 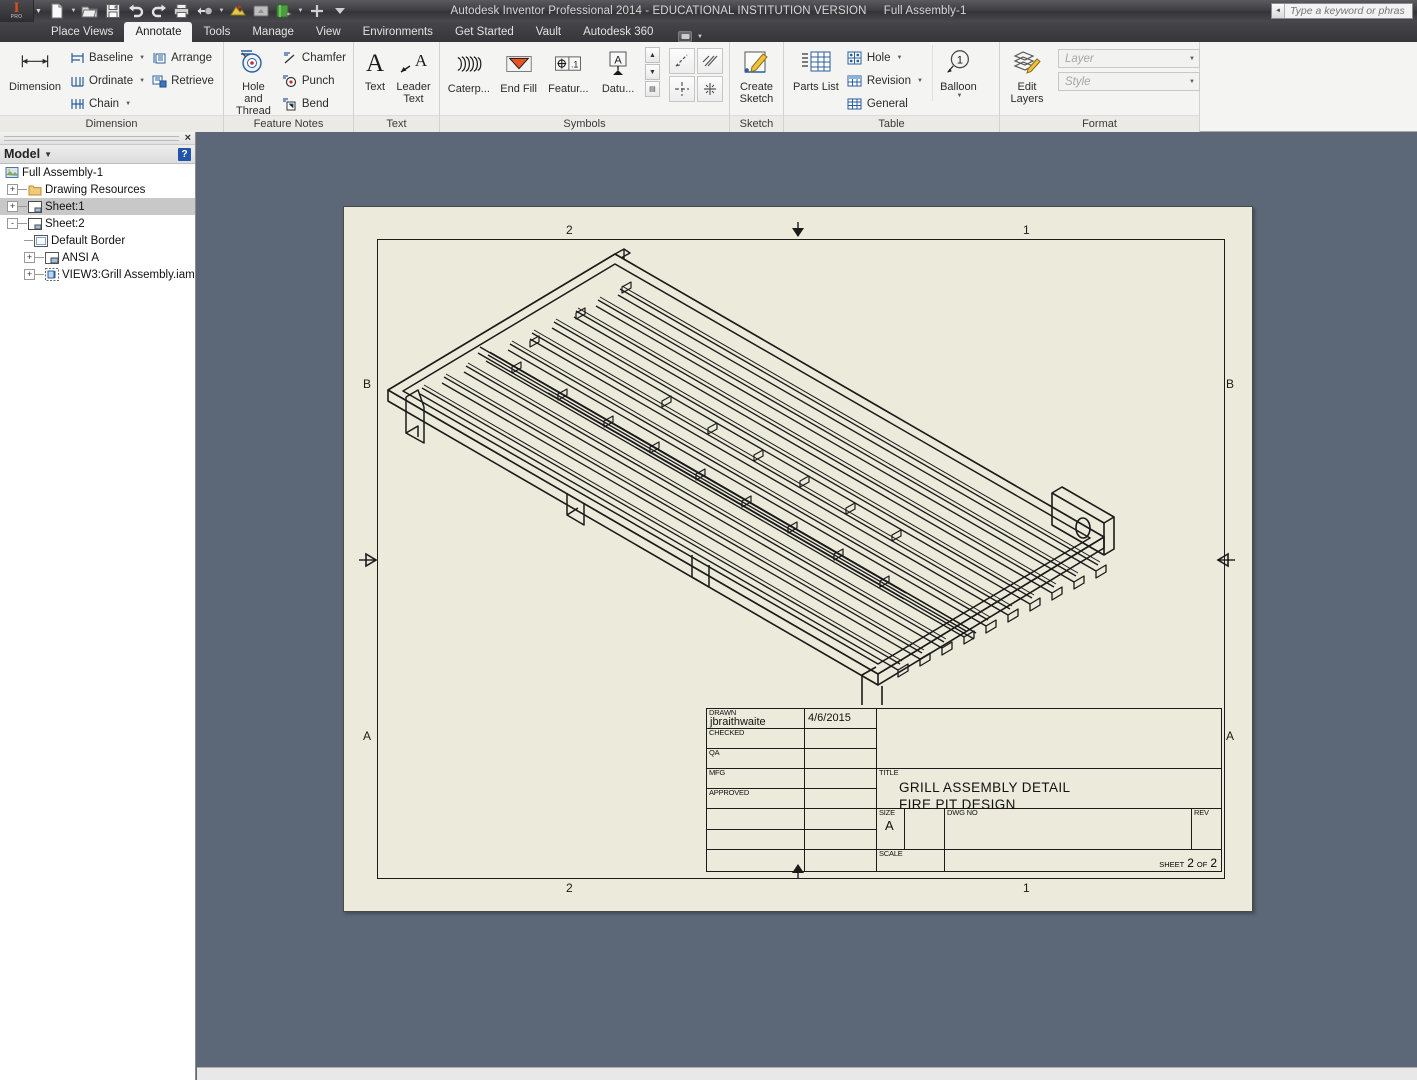 I want to click on save-icon, so click(x=113, y=11).